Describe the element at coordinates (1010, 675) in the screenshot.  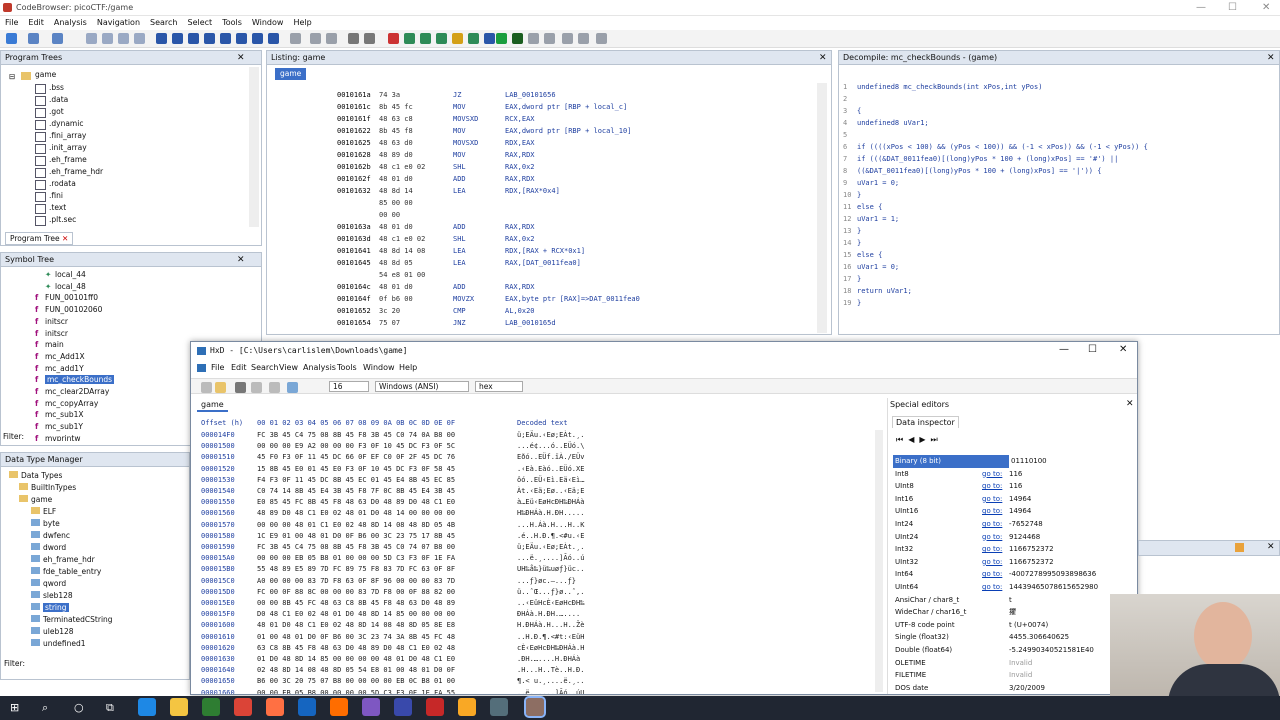
I see `inspector-row: FILETIME Invalid` at that location.